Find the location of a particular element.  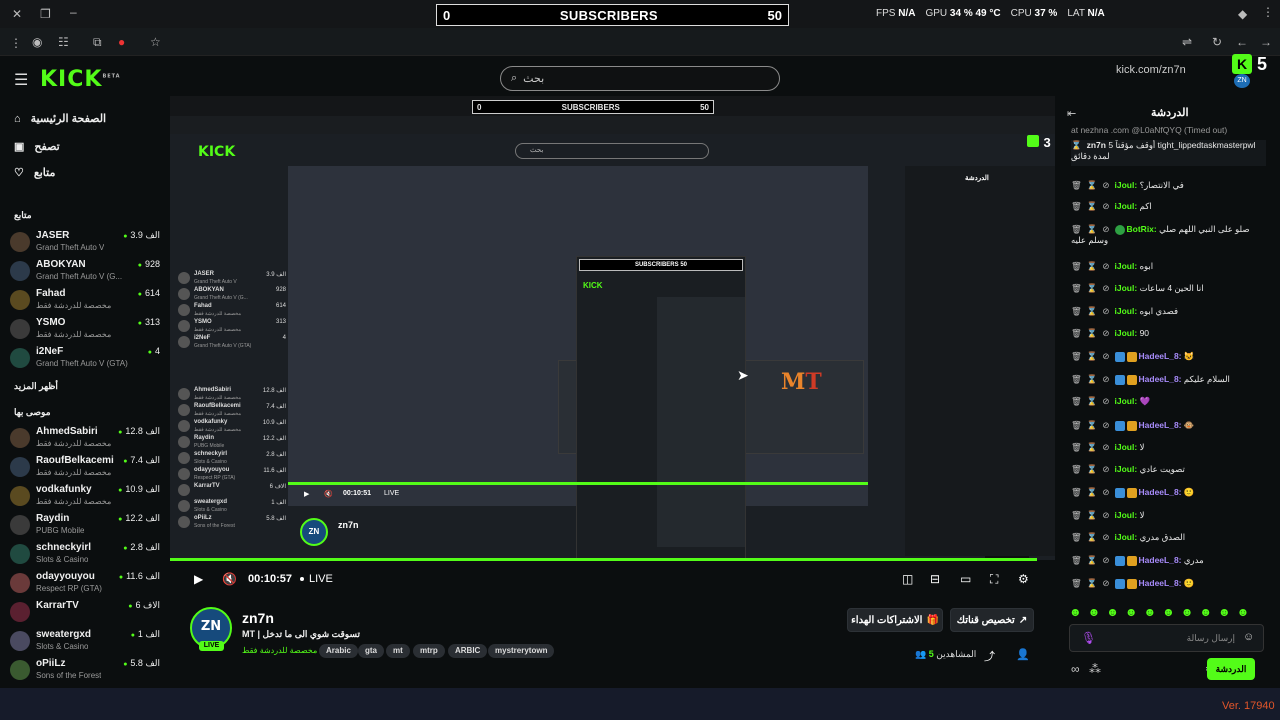

chat-message: 🗑 ⌛ ⊘ iJoul: فصدي ابوه is located at coordinates (1168, 311).